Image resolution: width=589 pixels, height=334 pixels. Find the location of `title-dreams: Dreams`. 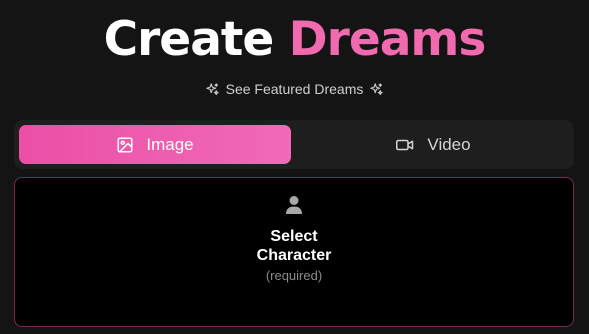

title-dreams: Dreams is located at coordinates (387, 39).